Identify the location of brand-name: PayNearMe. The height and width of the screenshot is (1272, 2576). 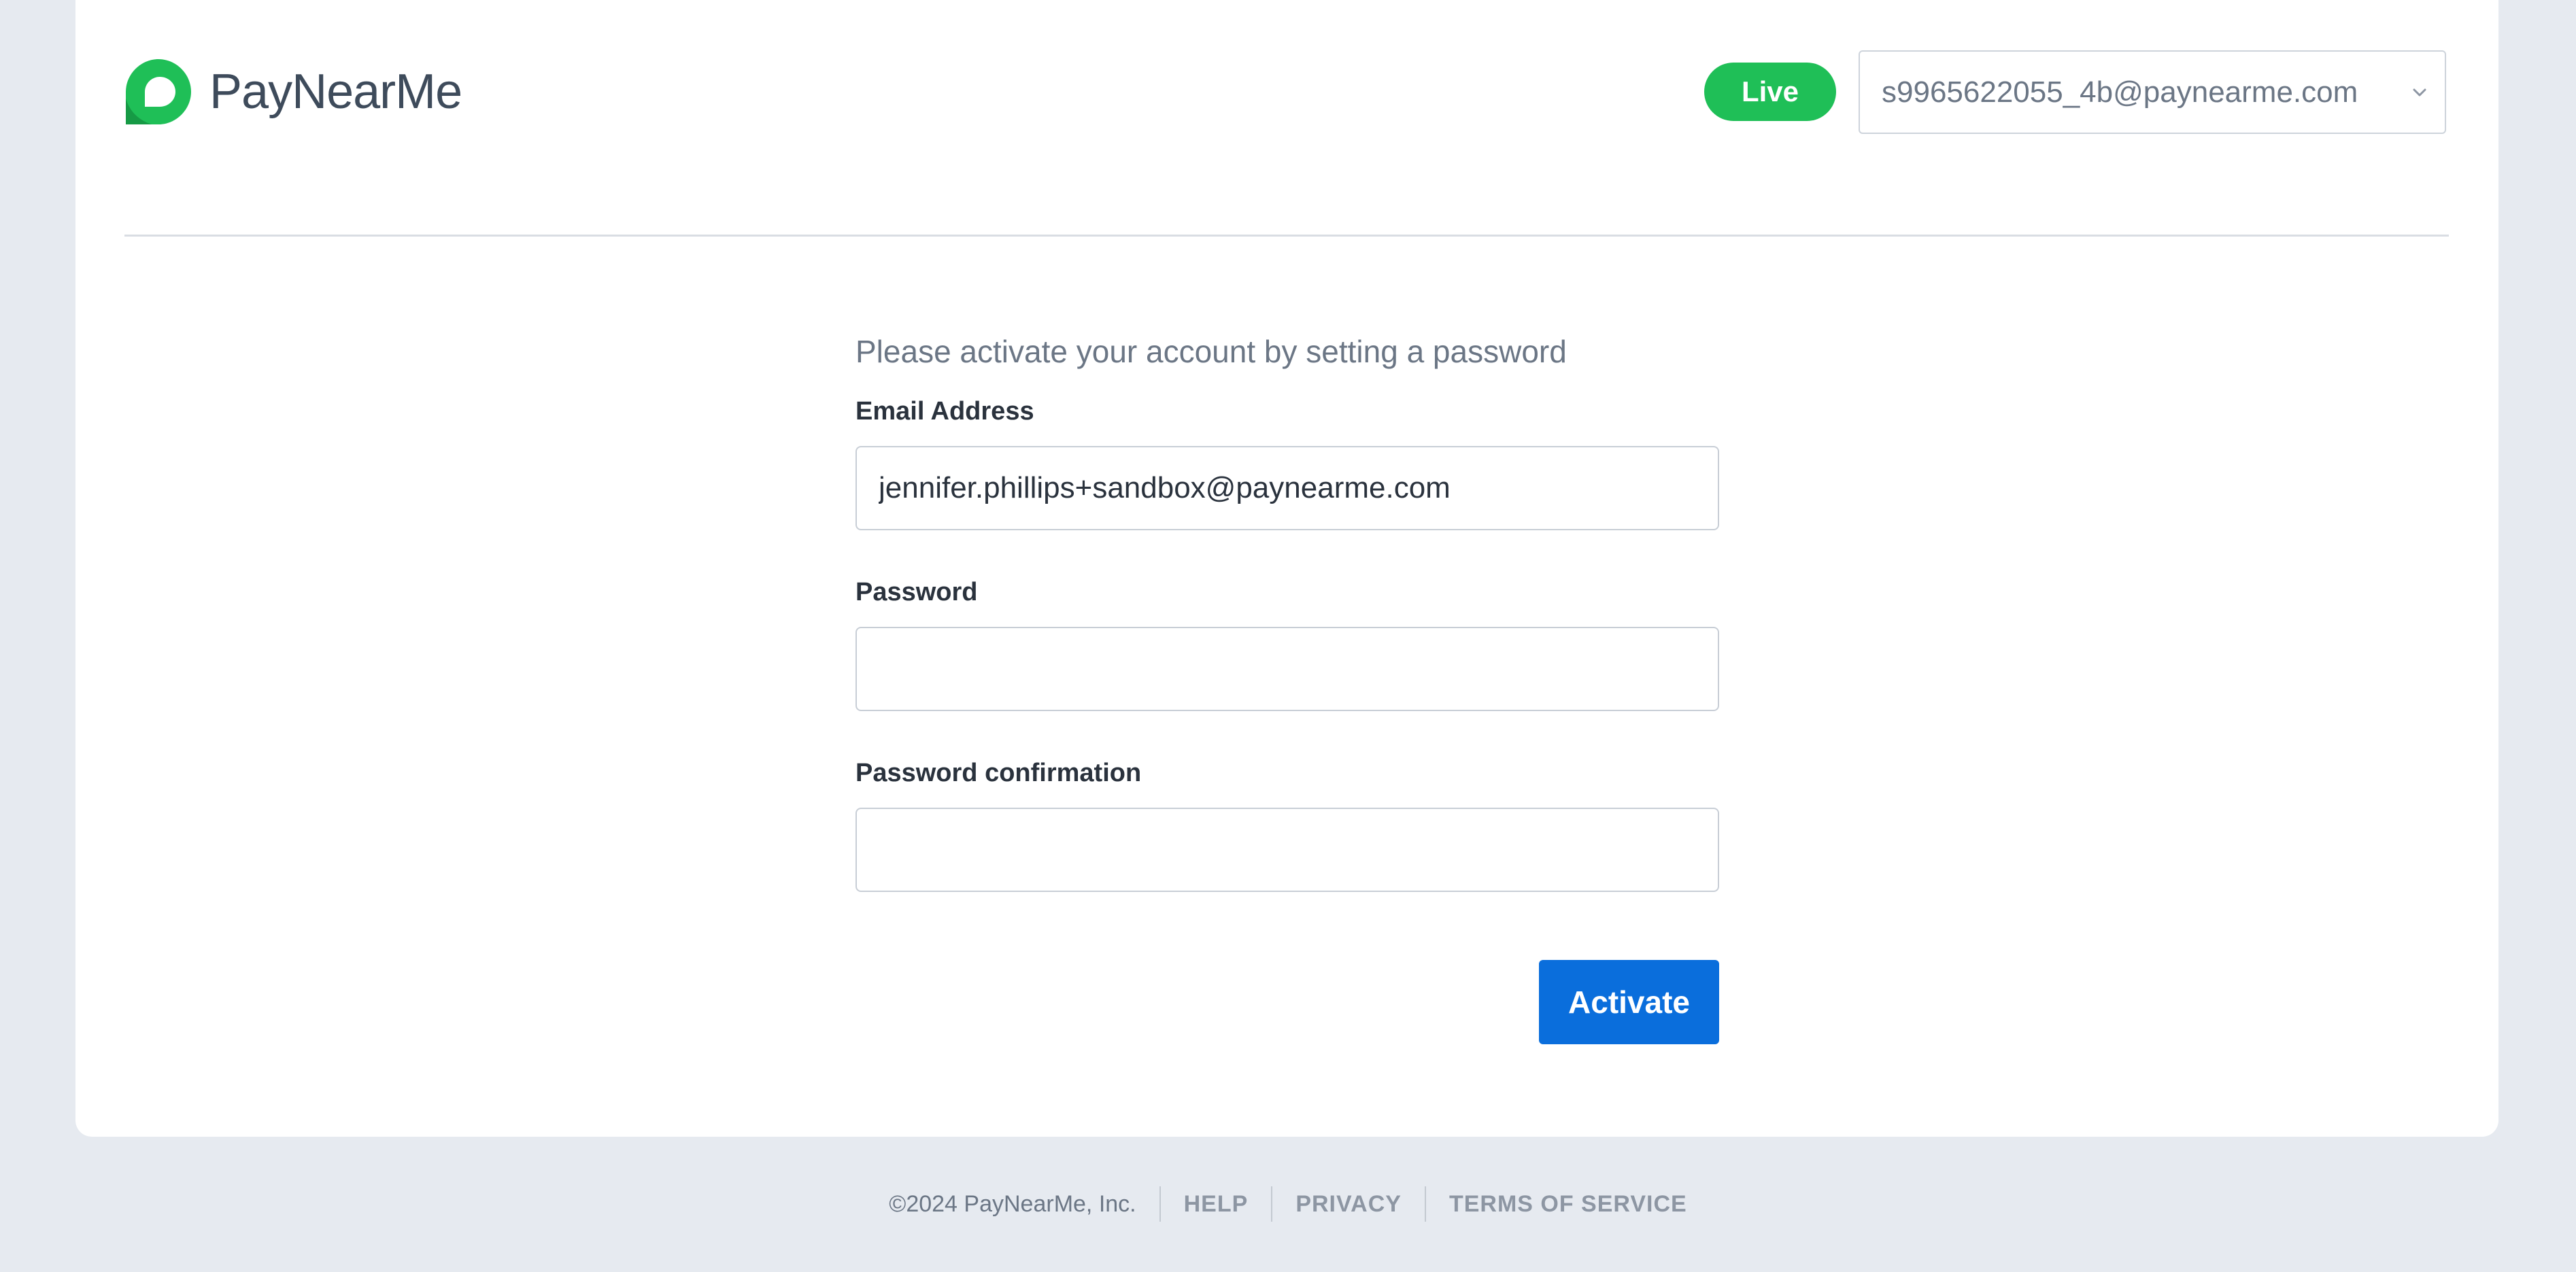
(335, 92).